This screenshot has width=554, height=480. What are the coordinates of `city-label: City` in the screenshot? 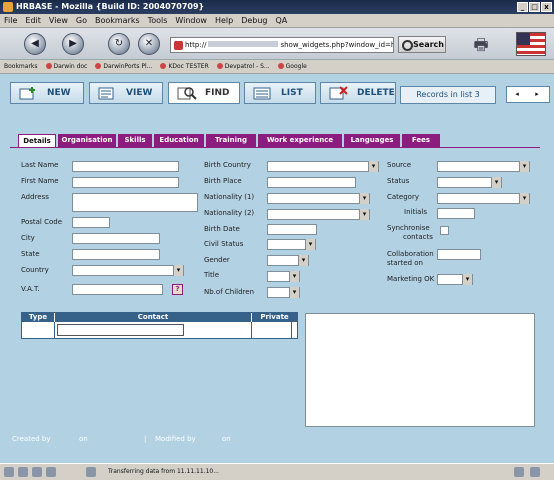 It's located at (28, 238).